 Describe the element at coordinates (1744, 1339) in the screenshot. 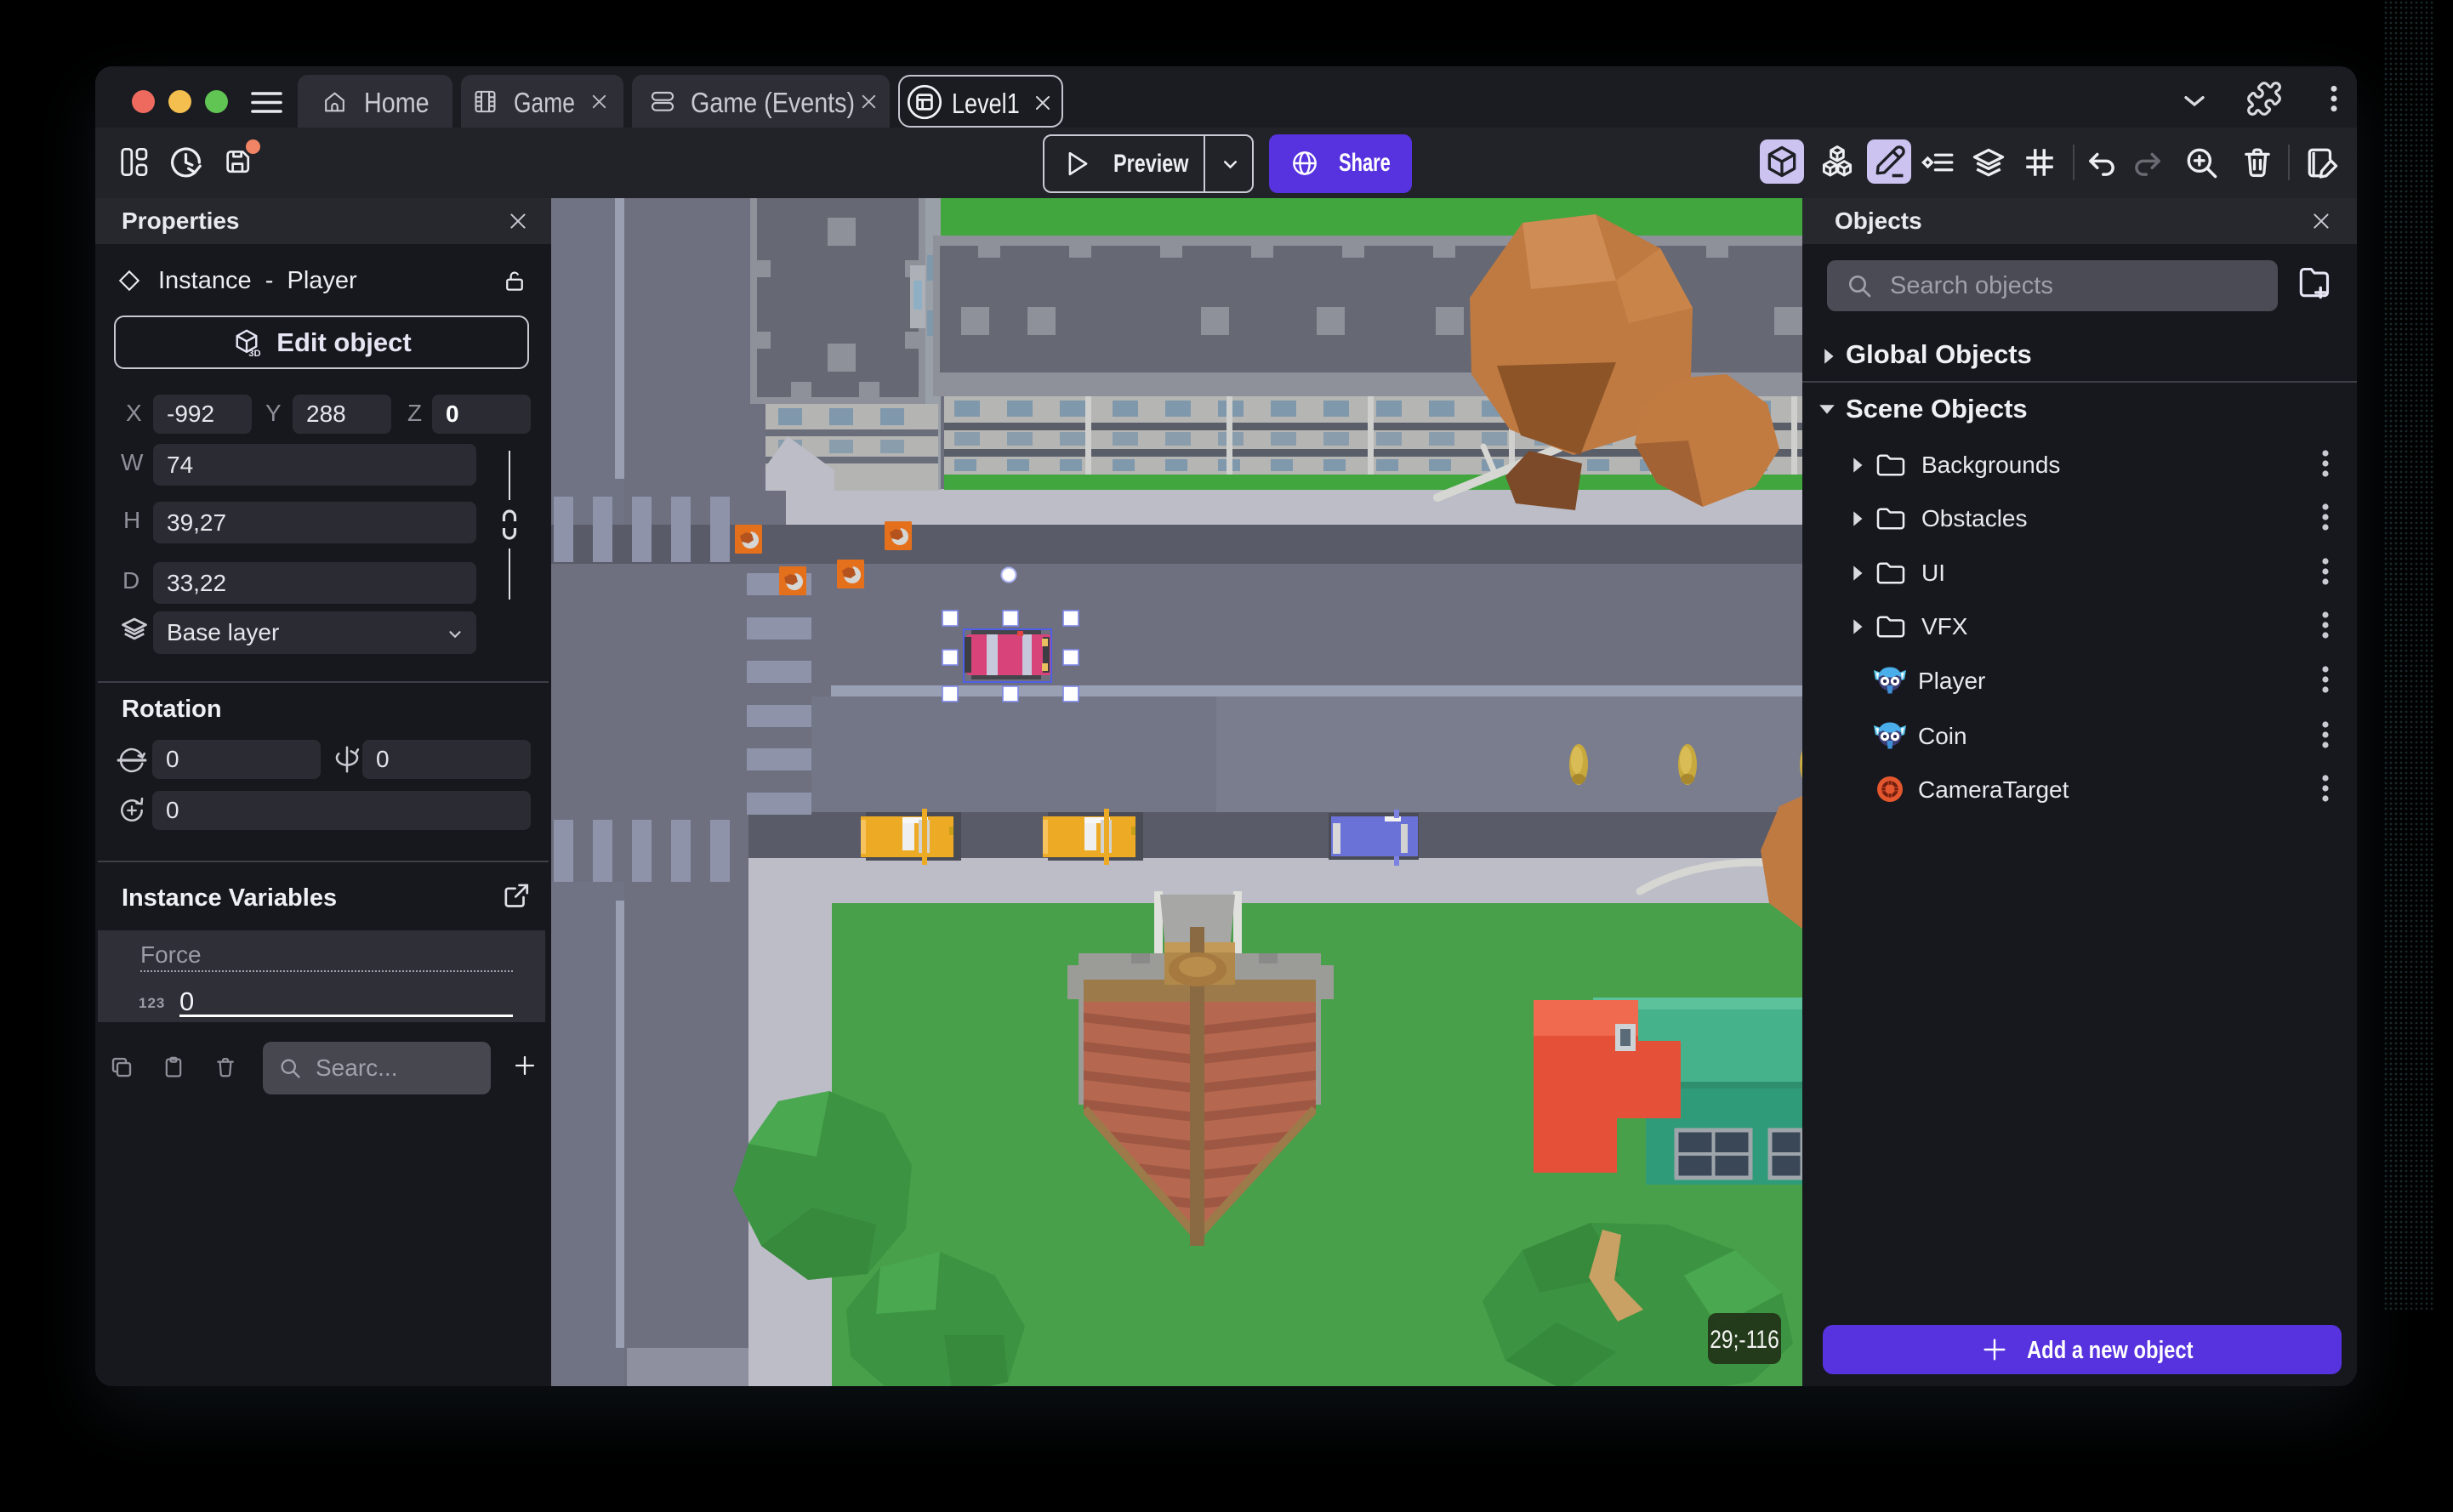

I see `svg-text: 29;-116` at that location.